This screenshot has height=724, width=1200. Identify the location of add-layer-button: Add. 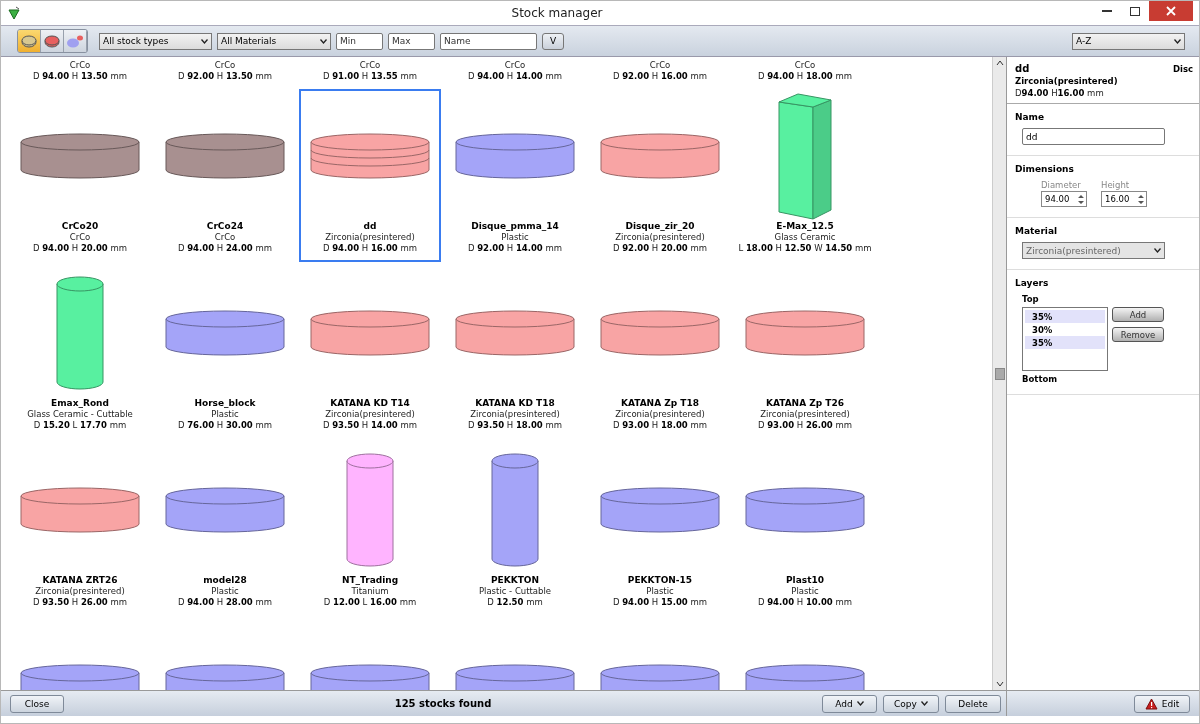
(1138, 314).